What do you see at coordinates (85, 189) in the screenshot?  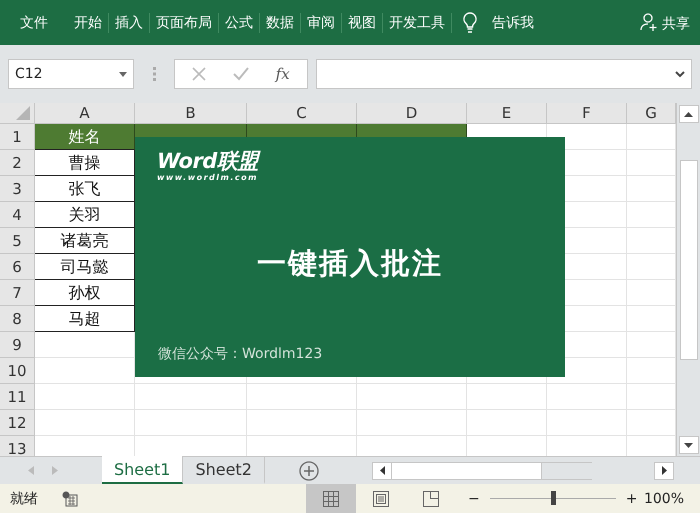 I see `table-cell: 张飞` at bounding box center [85, 189].